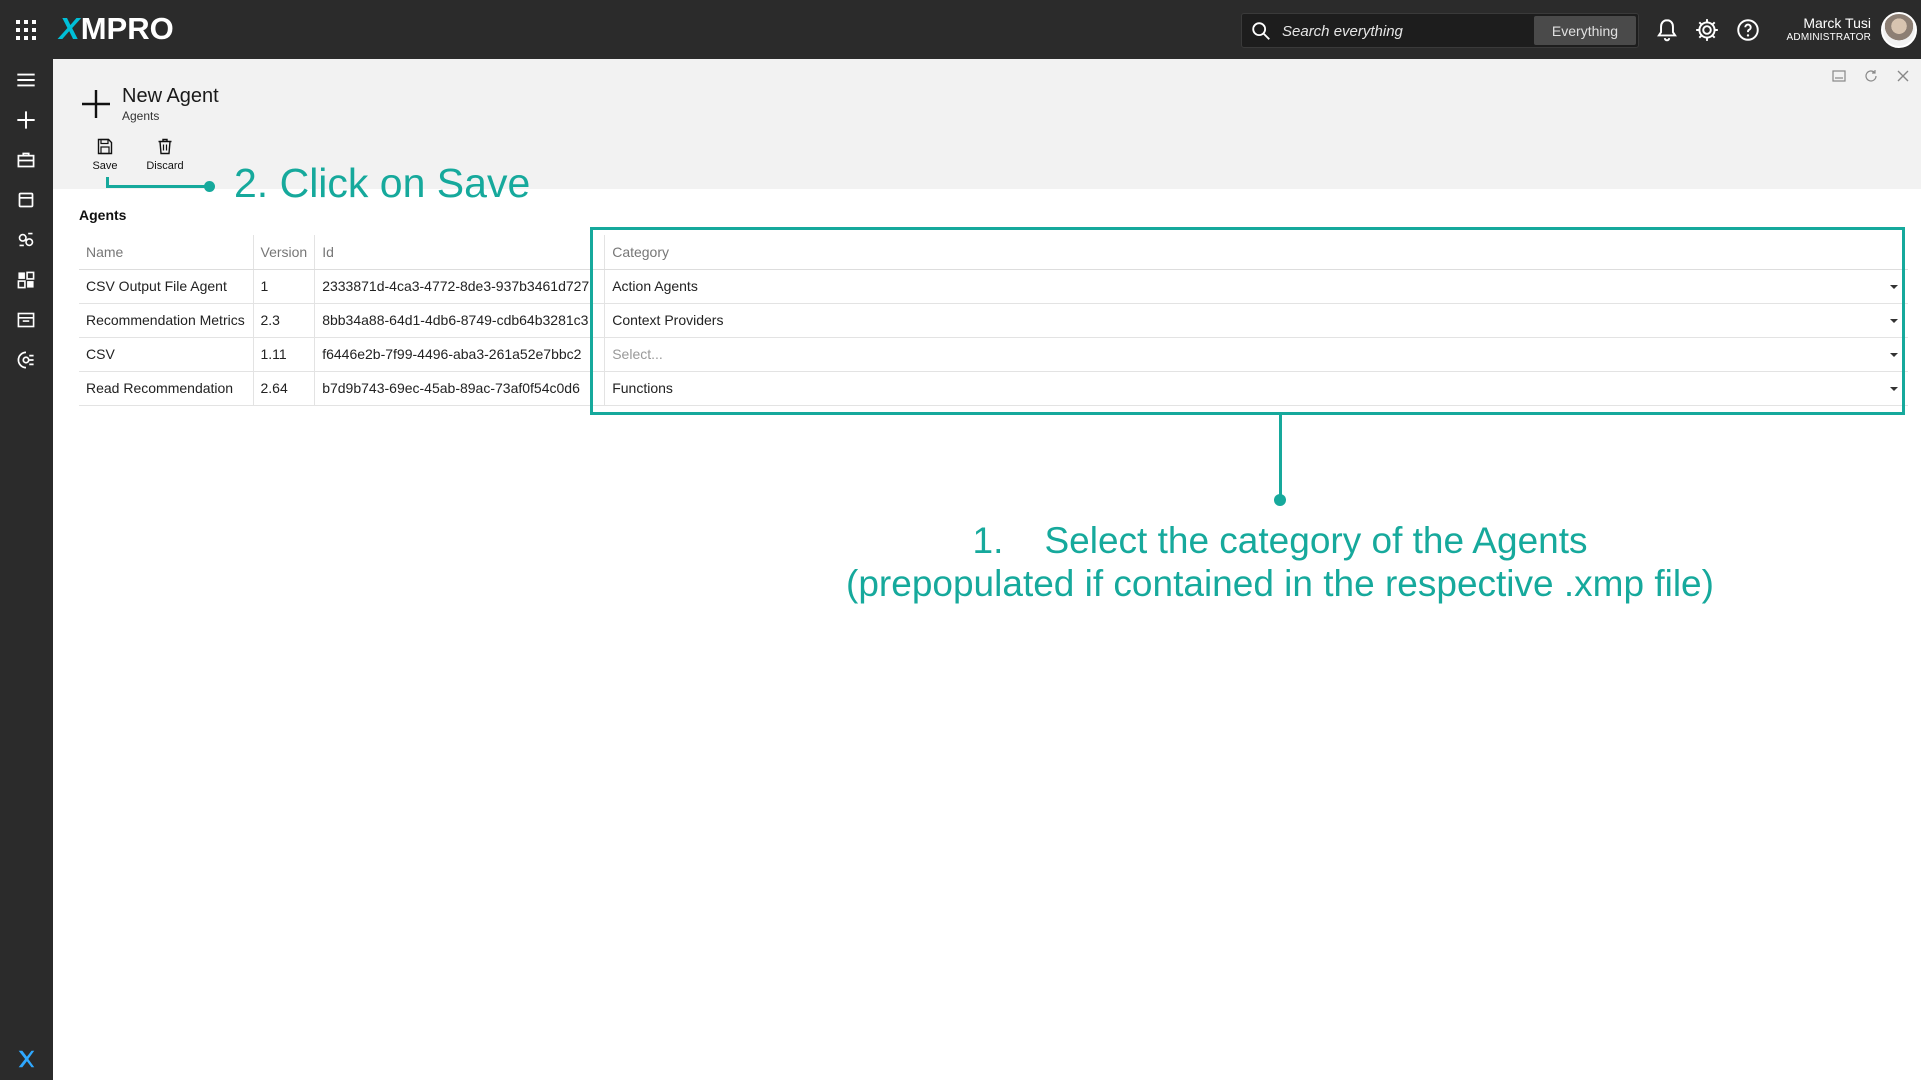 The image size is (1921, 1080). I want to click on user-info: Marck Tusi ADMINISTRATOR, so click(1829, 29).